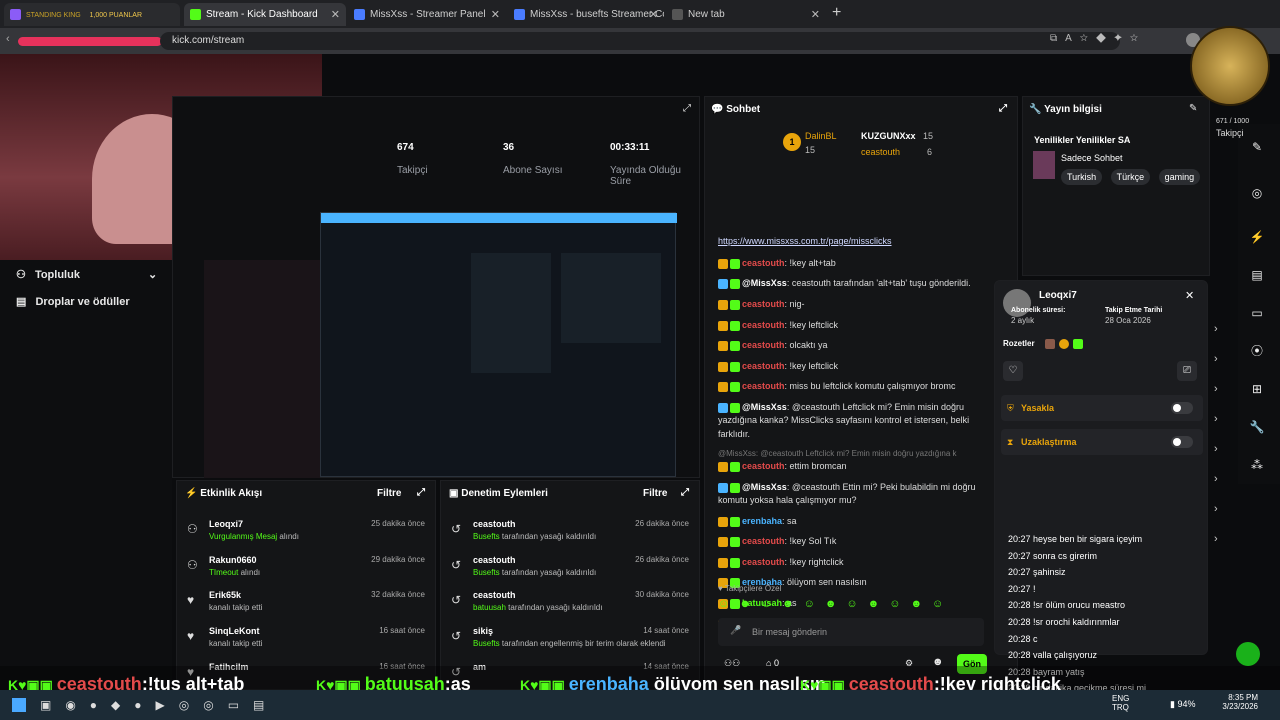  I want to click on windows-start-icon, so click(19, 705).